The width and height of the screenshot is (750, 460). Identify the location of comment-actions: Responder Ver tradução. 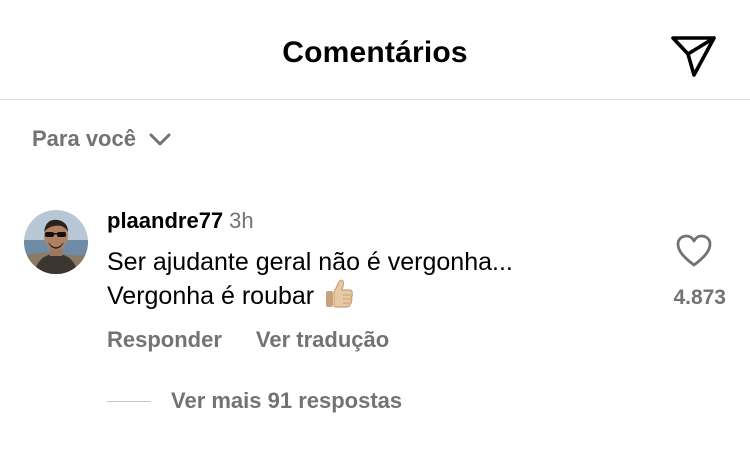
(248, 340).